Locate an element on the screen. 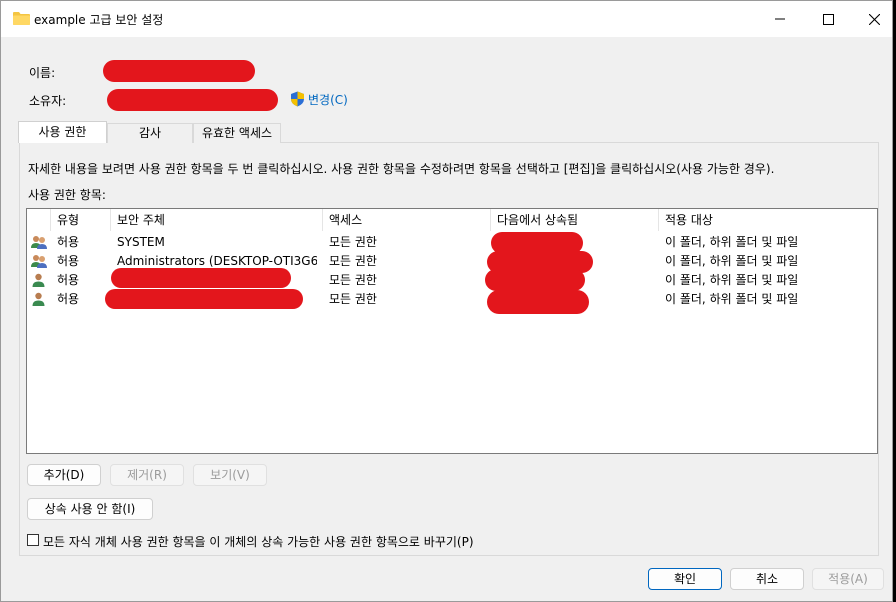  minimize-icon is located at coordinates (780, 19).